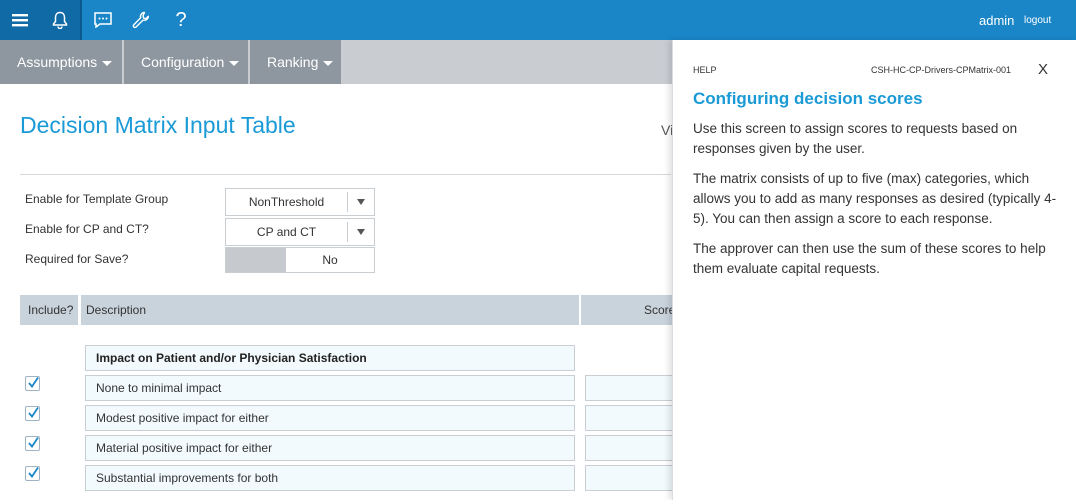 The height and width of the screenshot is (500, 1076). What do you see at coordinates (705, 70) in the screenshot?
I see `help-tag: HELP` at bounding box center [705, 70].